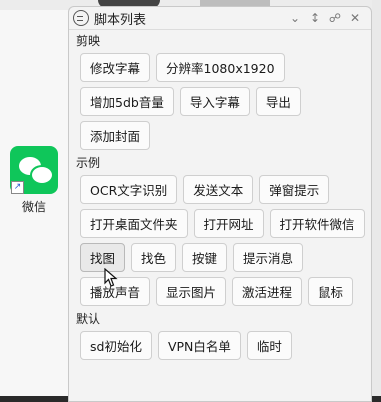 Image resolution: width=381 pixels, height=402 pixels. I want to click on script-button: 按键, so click(205, 257).